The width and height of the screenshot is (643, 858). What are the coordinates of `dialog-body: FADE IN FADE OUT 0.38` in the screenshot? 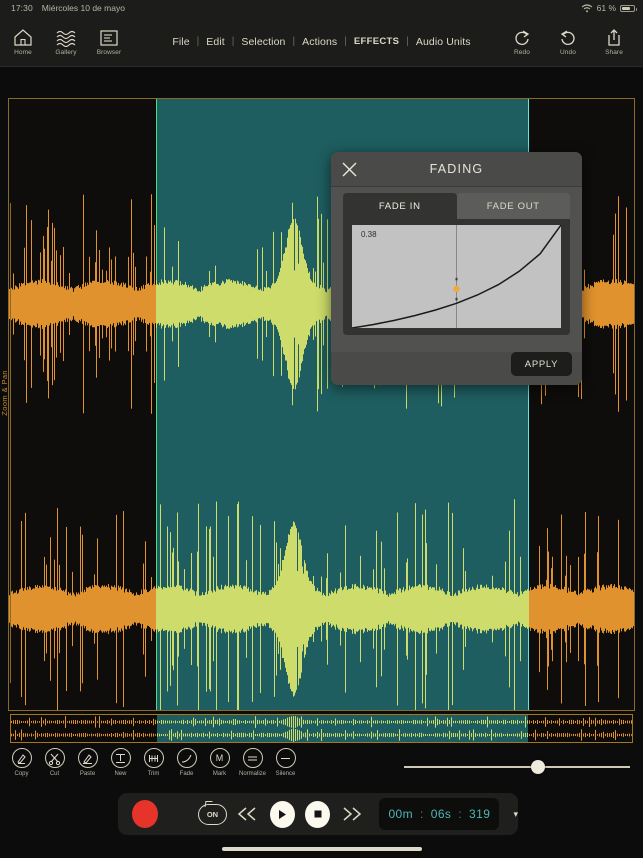 It's located at (456, 269).